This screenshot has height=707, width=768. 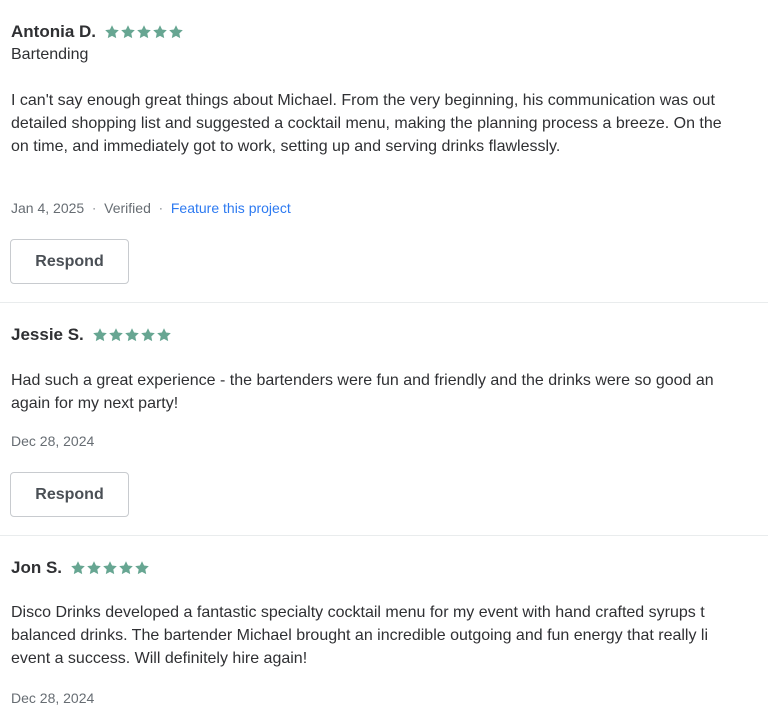 I want to click on reviewer-name: Jon S., so click(x=37, y=567).